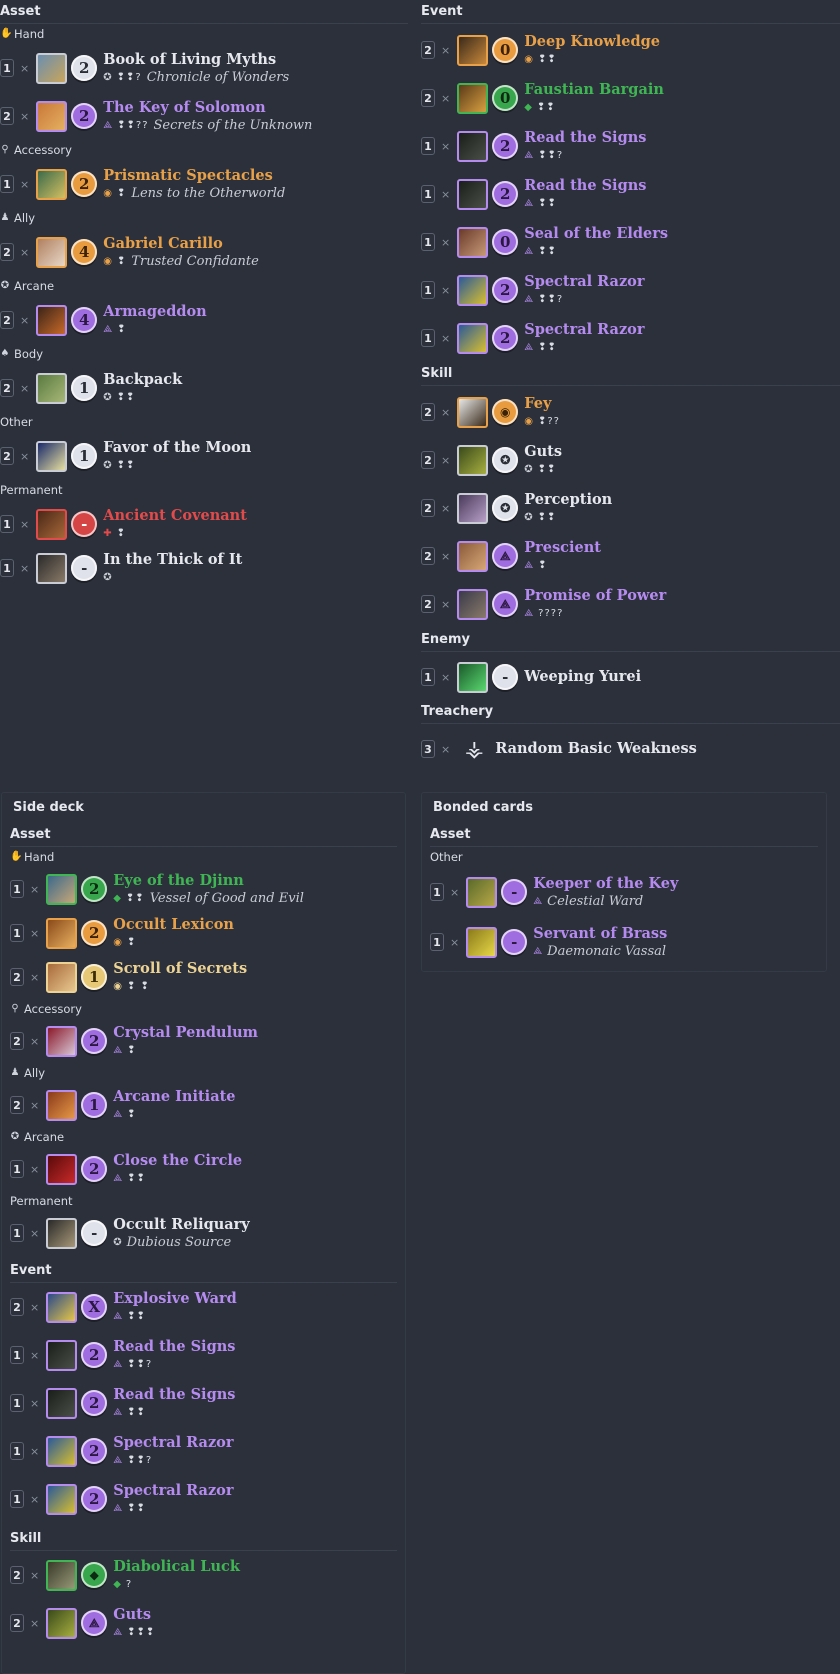 Image resolution: width=840 pixels, height=1674 pixels. Describe the element at coordinates (185, 1033) in the screenshot. I see `card-name: Crystal Pendulum` at that location.